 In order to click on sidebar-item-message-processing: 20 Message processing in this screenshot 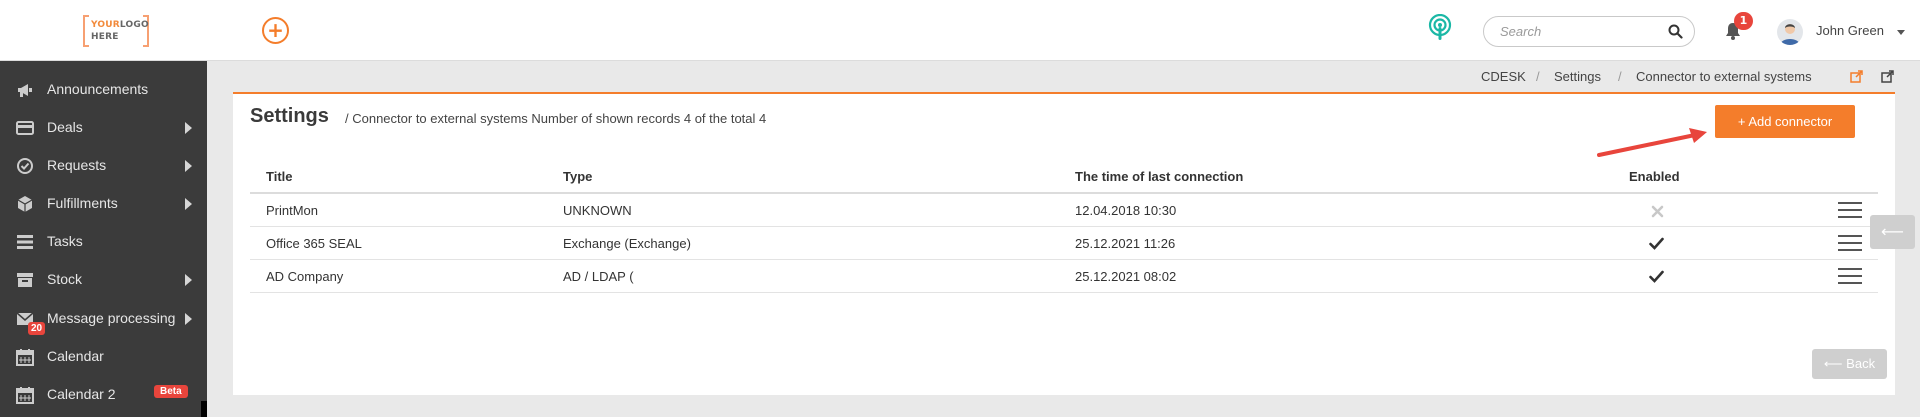, I will do `click(103, 319)`.